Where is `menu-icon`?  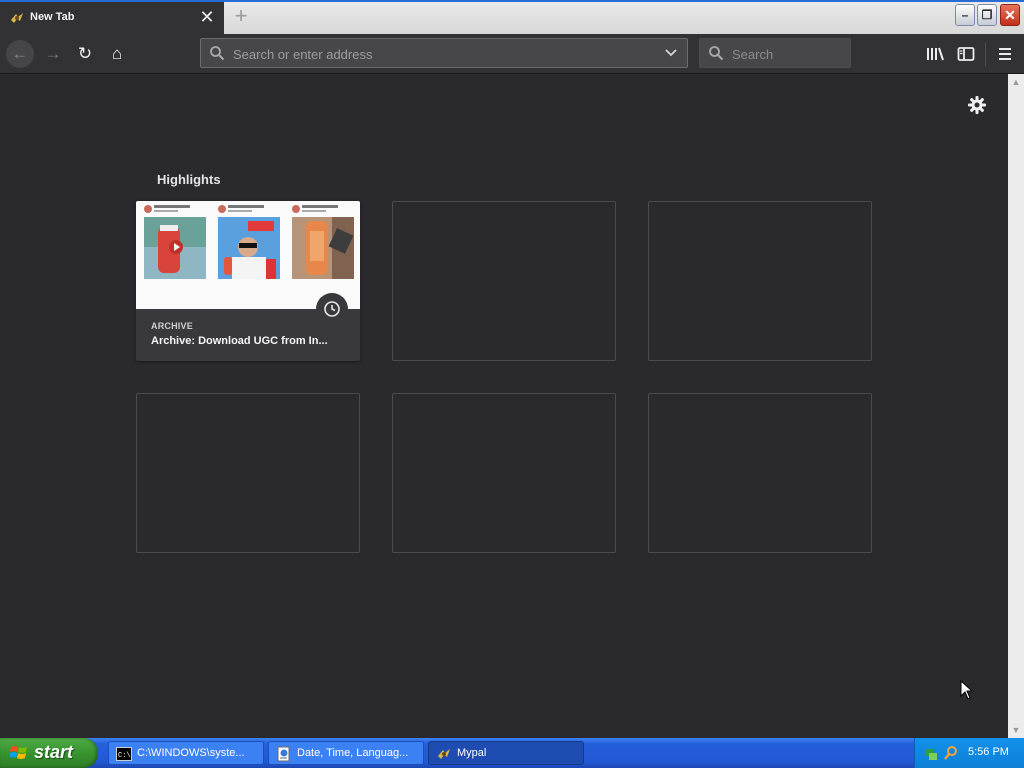
menu-icon is located at coordinates (1005, 54).